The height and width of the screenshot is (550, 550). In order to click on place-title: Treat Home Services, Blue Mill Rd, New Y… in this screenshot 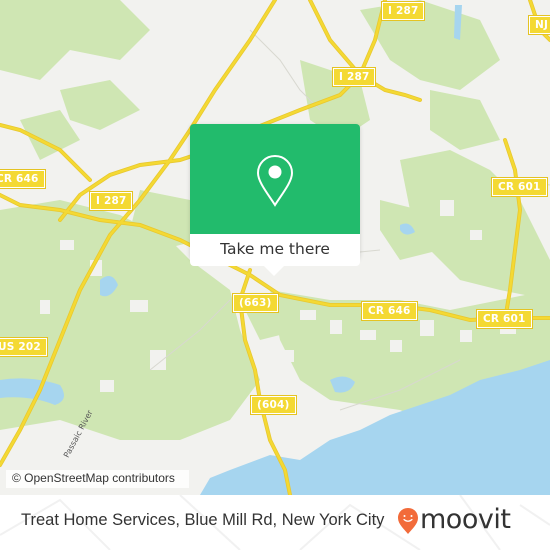, I will do `click(203, 520)`.